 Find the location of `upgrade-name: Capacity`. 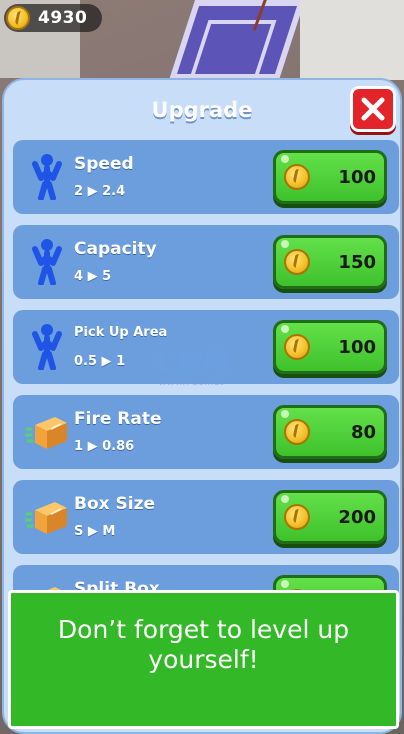

upgrade-name: Capacity is located at coordinates (115, 249).